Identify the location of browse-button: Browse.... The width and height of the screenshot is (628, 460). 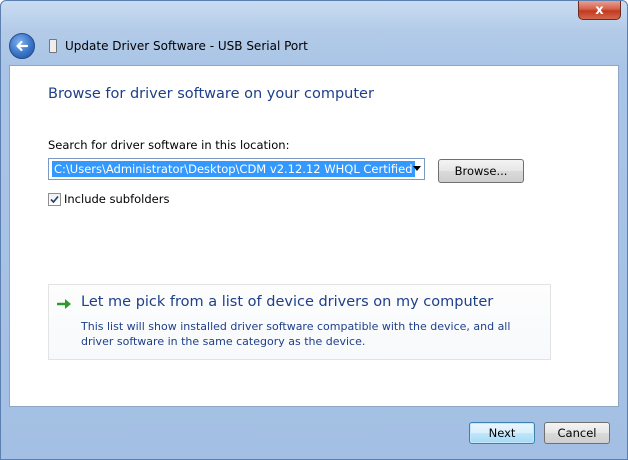
(481, 171).